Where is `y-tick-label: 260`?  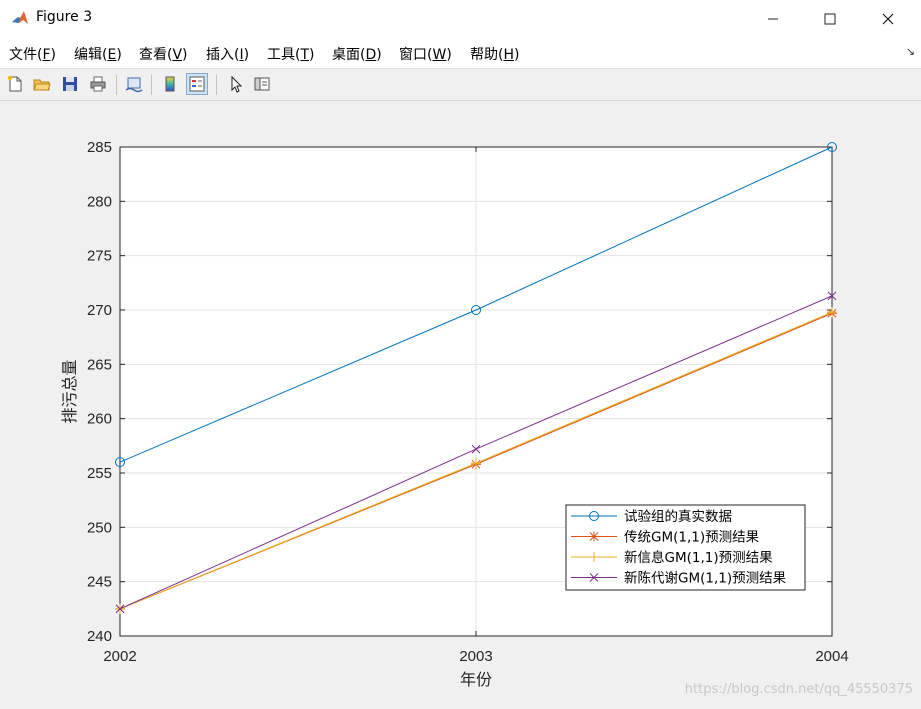 y-tick-label: 260 is located at coordinates (99, 419).